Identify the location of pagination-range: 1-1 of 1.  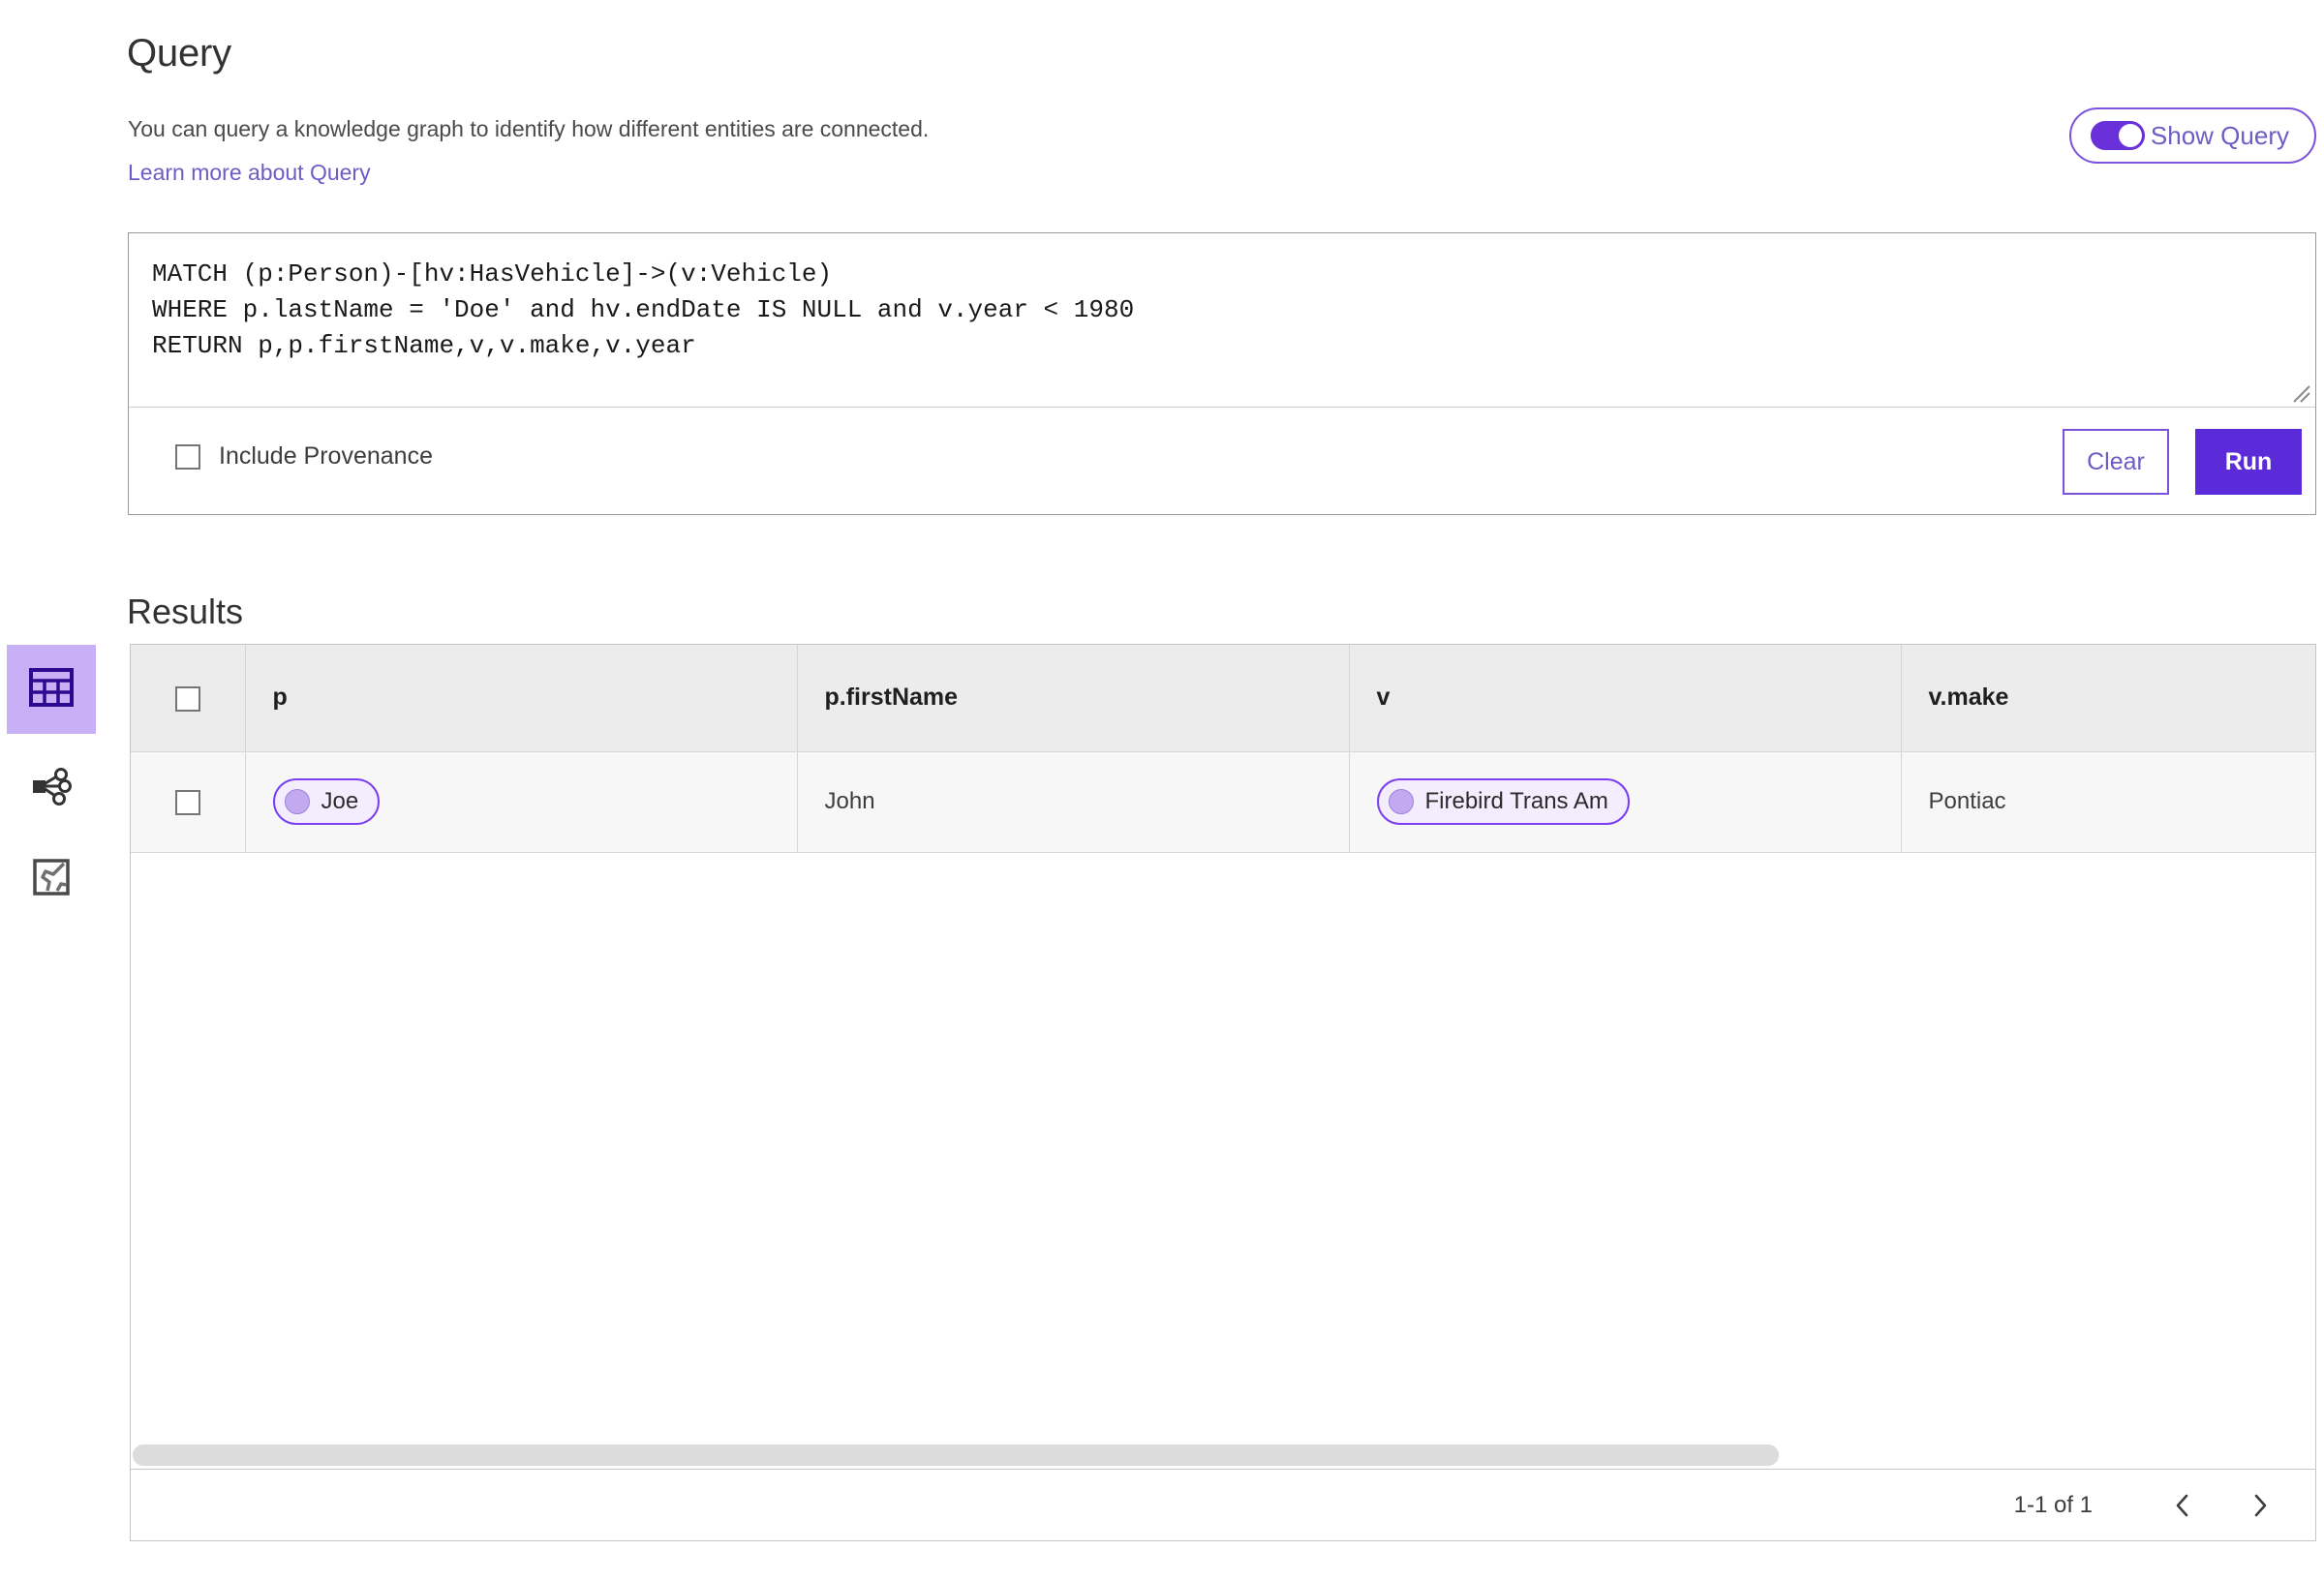
(2053, 1504).